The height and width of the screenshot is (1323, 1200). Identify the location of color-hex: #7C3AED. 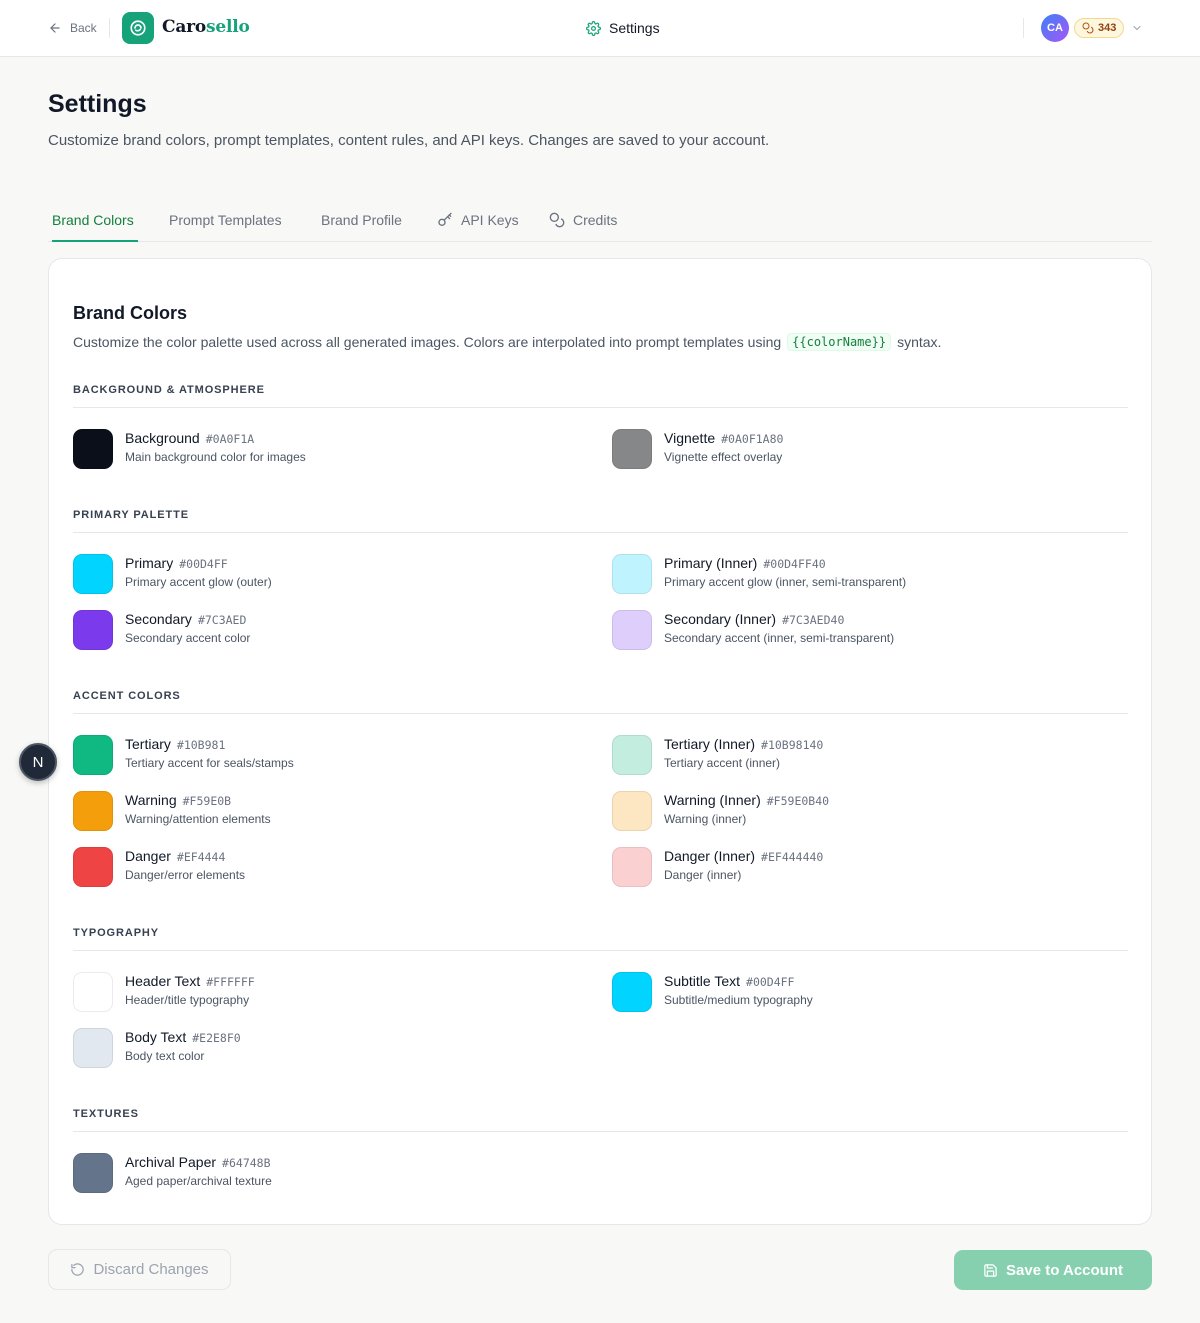
(222, 620).